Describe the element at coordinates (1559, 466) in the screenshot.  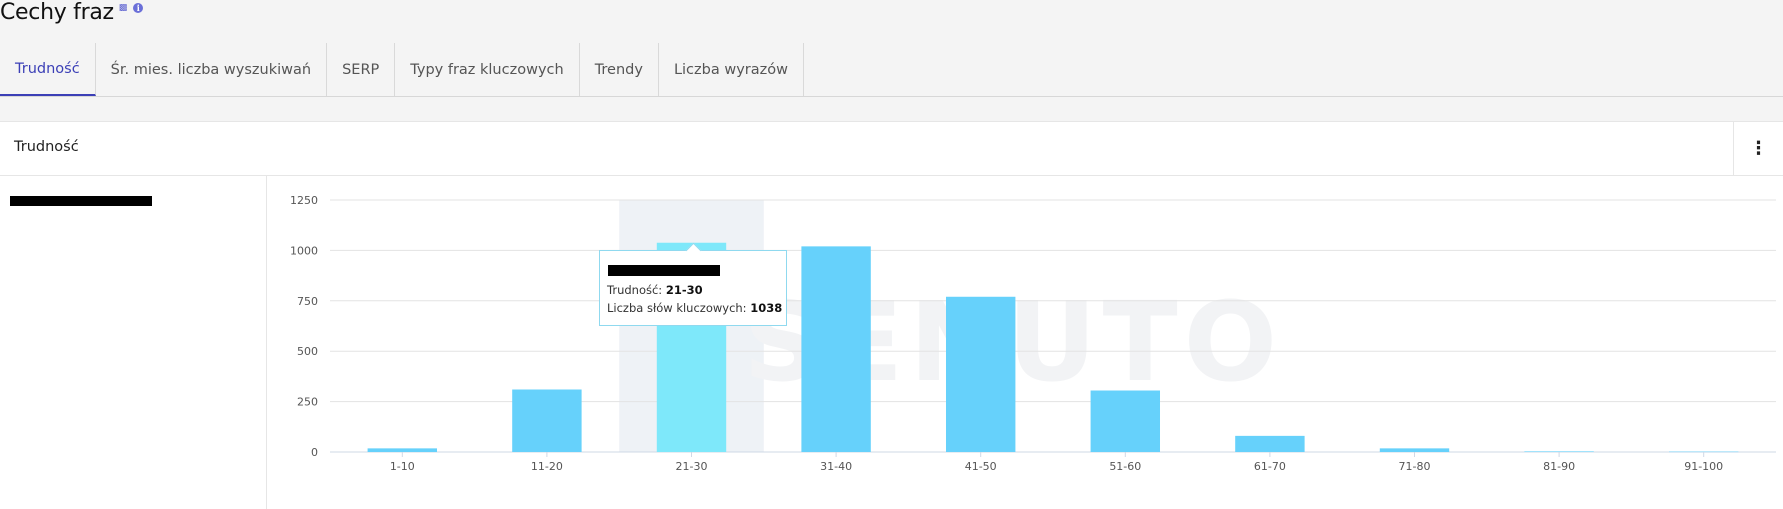
I see `x-tick-label: 81-90` at that location.